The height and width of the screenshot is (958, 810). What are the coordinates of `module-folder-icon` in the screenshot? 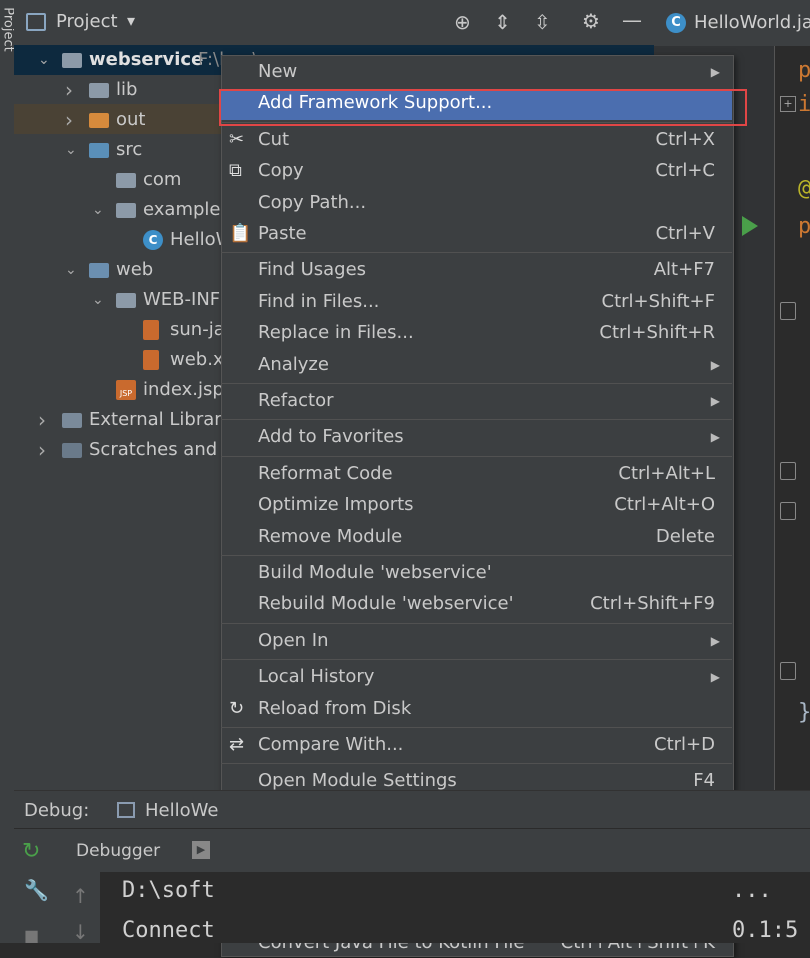 It's located at (72, 60).